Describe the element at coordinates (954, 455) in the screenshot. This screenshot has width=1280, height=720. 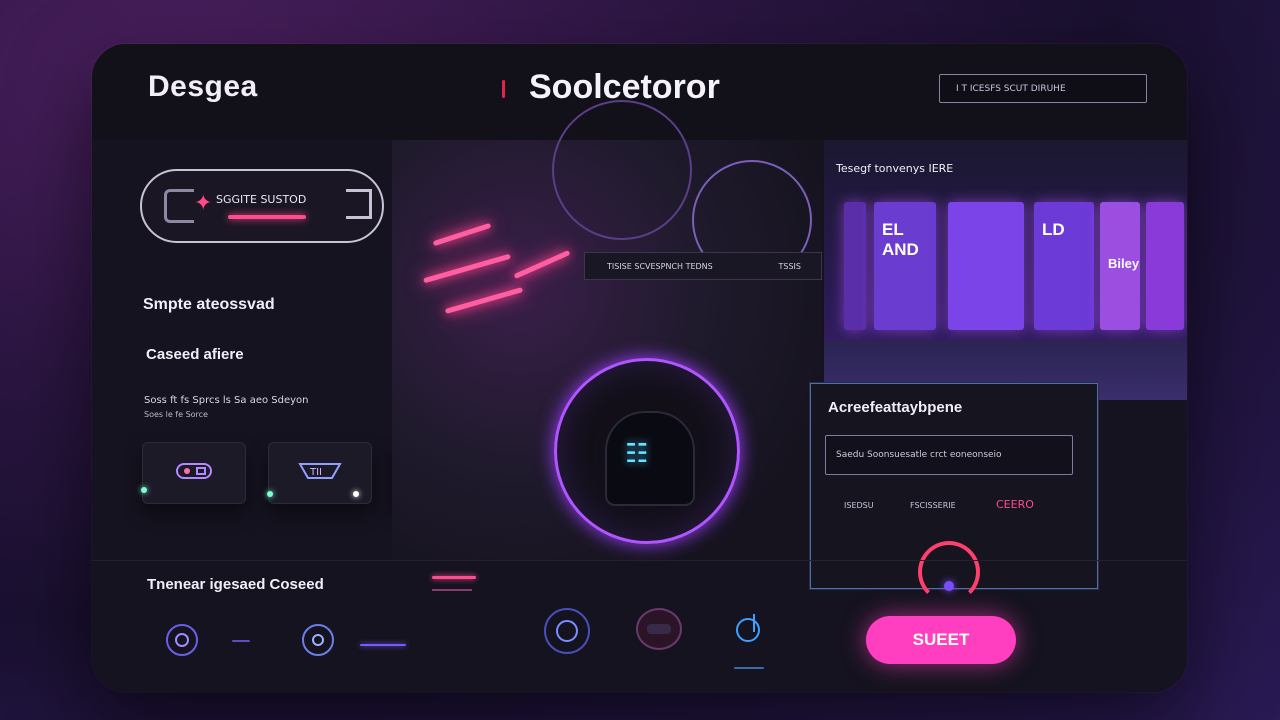
I see `dialog-input` at that location.